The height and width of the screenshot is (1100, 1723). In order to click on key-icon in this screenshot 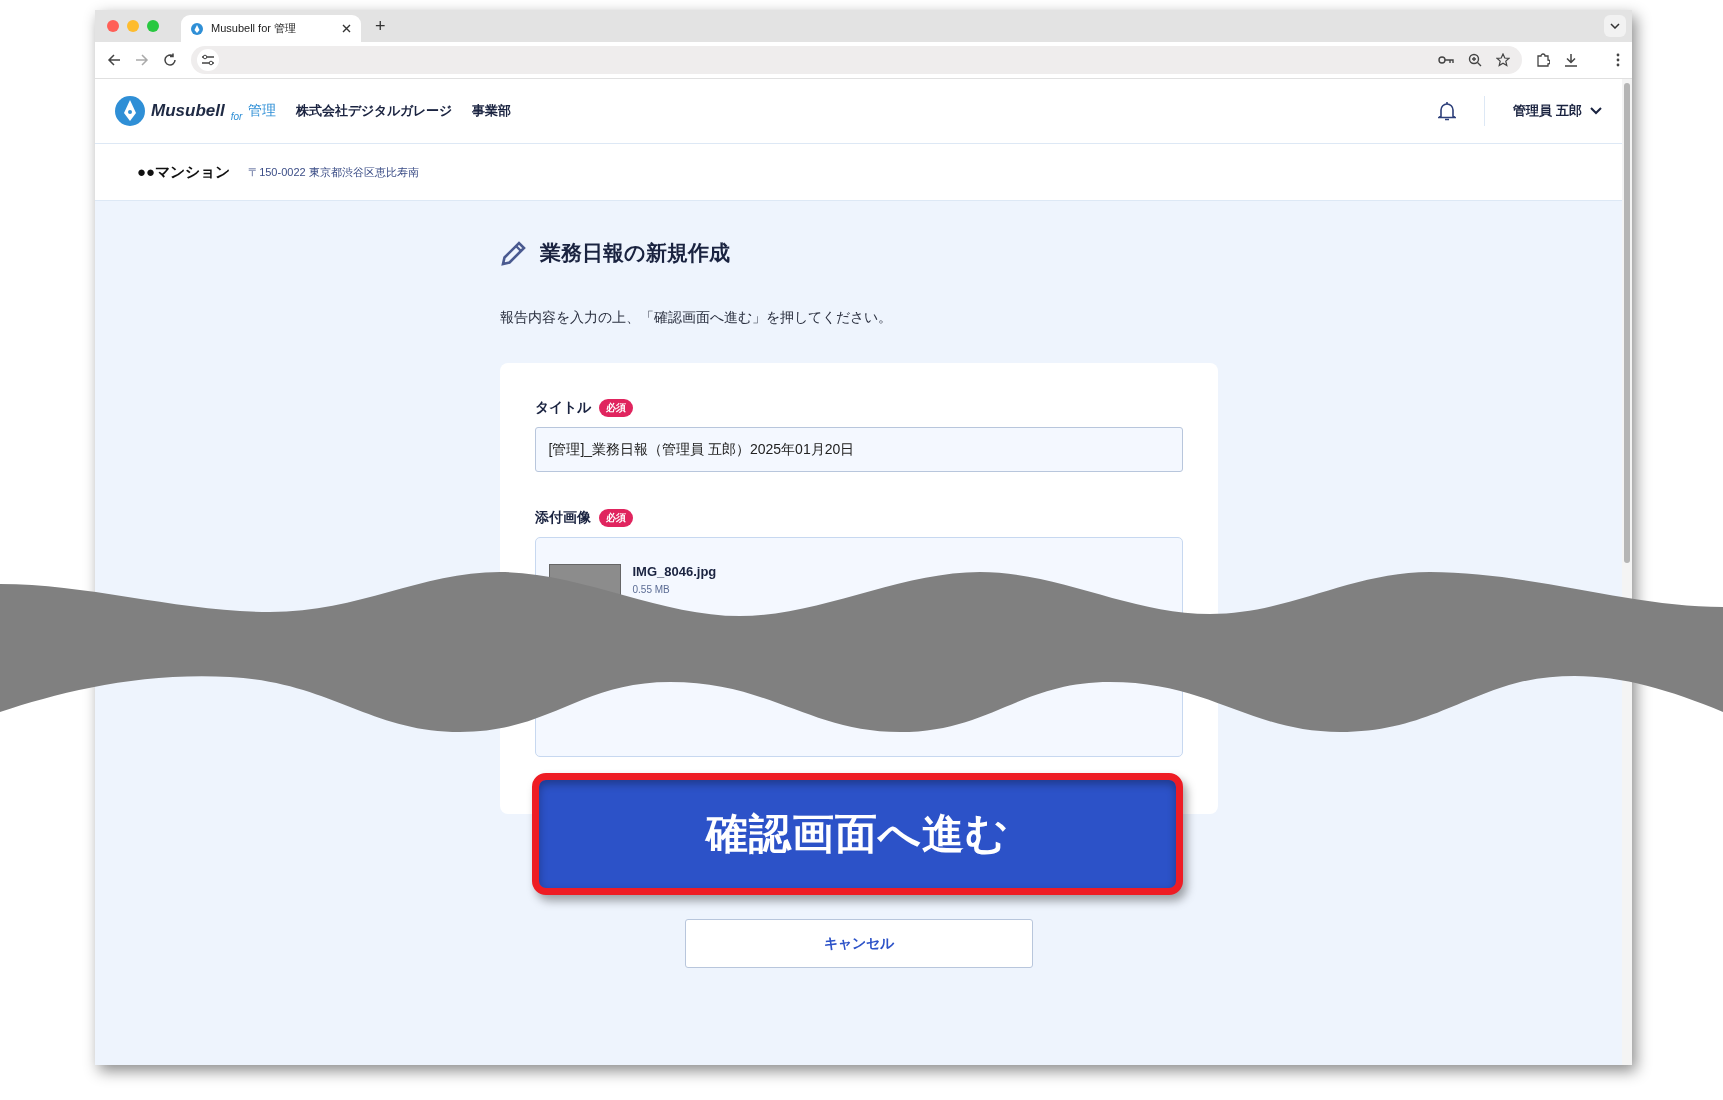, I will do `click(1446, 60)`.